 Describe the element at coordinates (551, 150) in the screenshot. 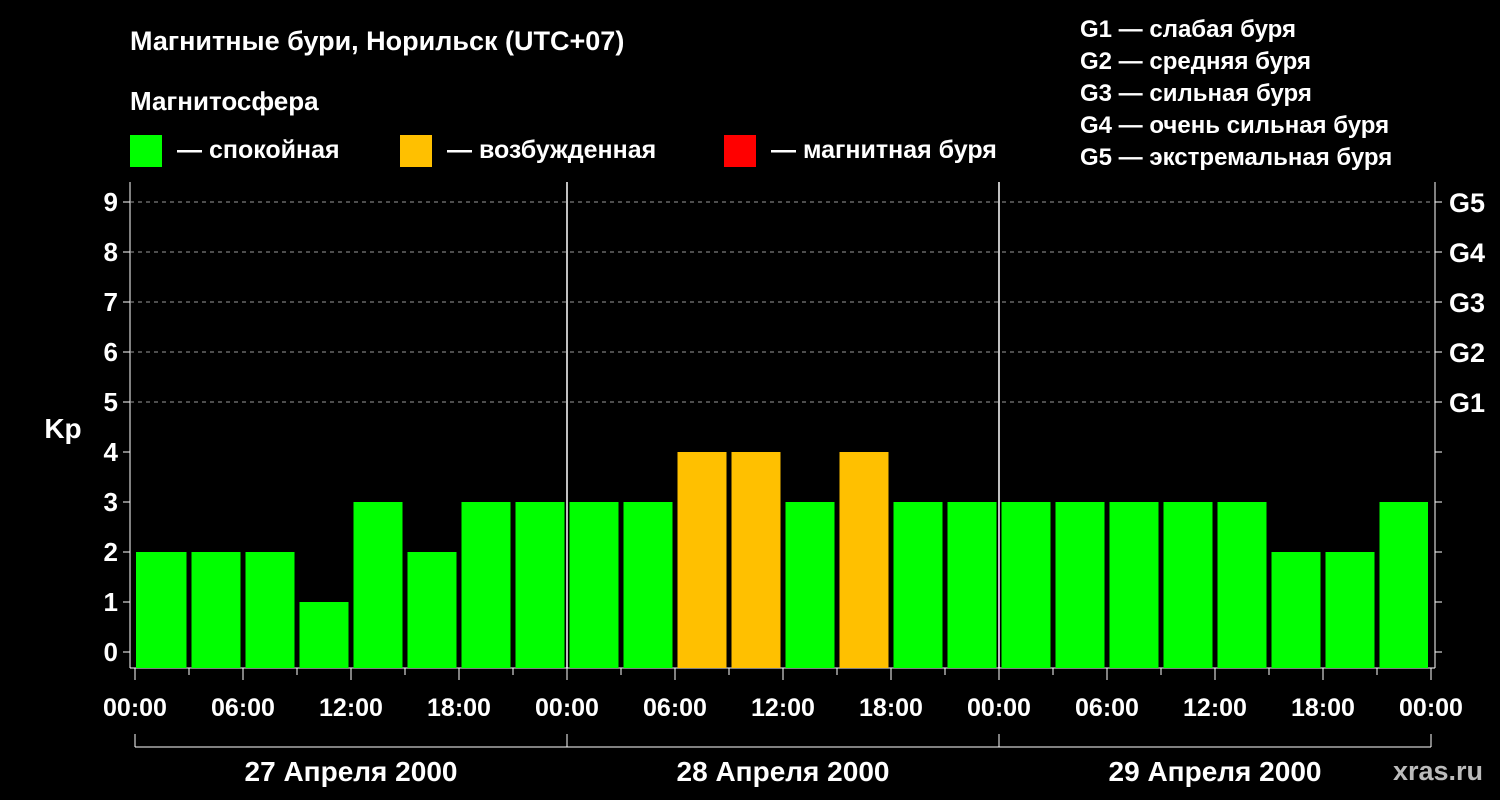

I see `legend-label-active: — возбужденная` at that location.